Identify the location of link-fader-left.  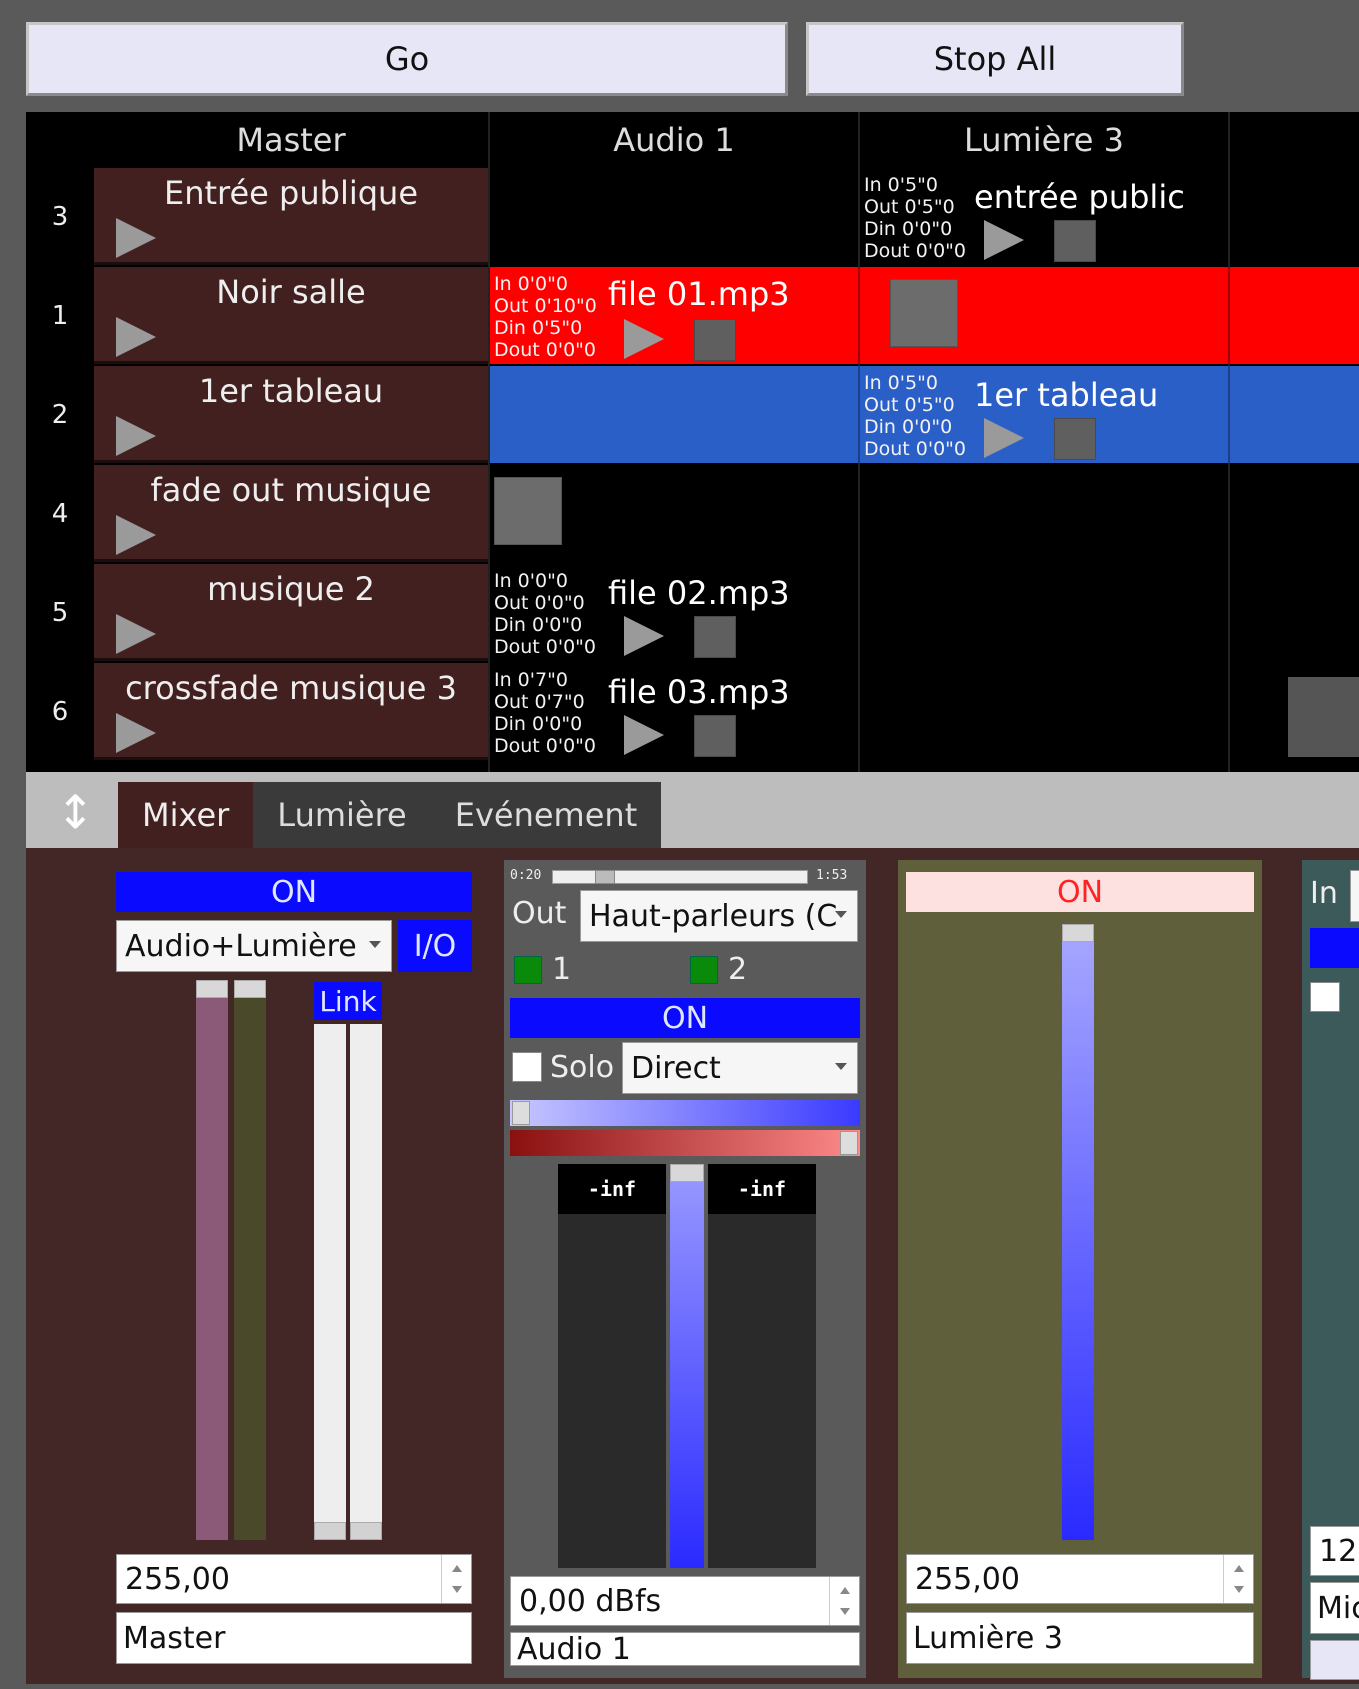
(330, 1282).